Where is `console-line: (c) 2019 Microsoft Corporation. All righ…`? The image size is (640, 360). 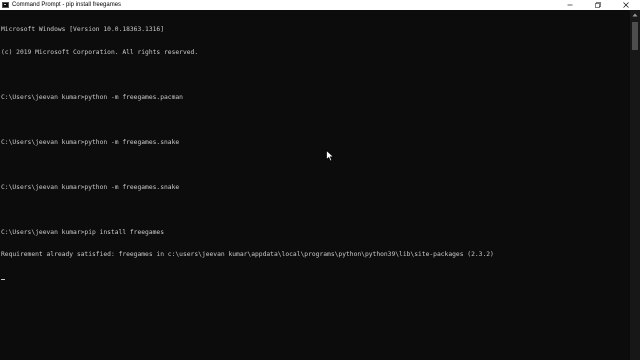 console-line: (c) 2019 Microsoft Corporation. All righ… is located at coordinates (100, 52).